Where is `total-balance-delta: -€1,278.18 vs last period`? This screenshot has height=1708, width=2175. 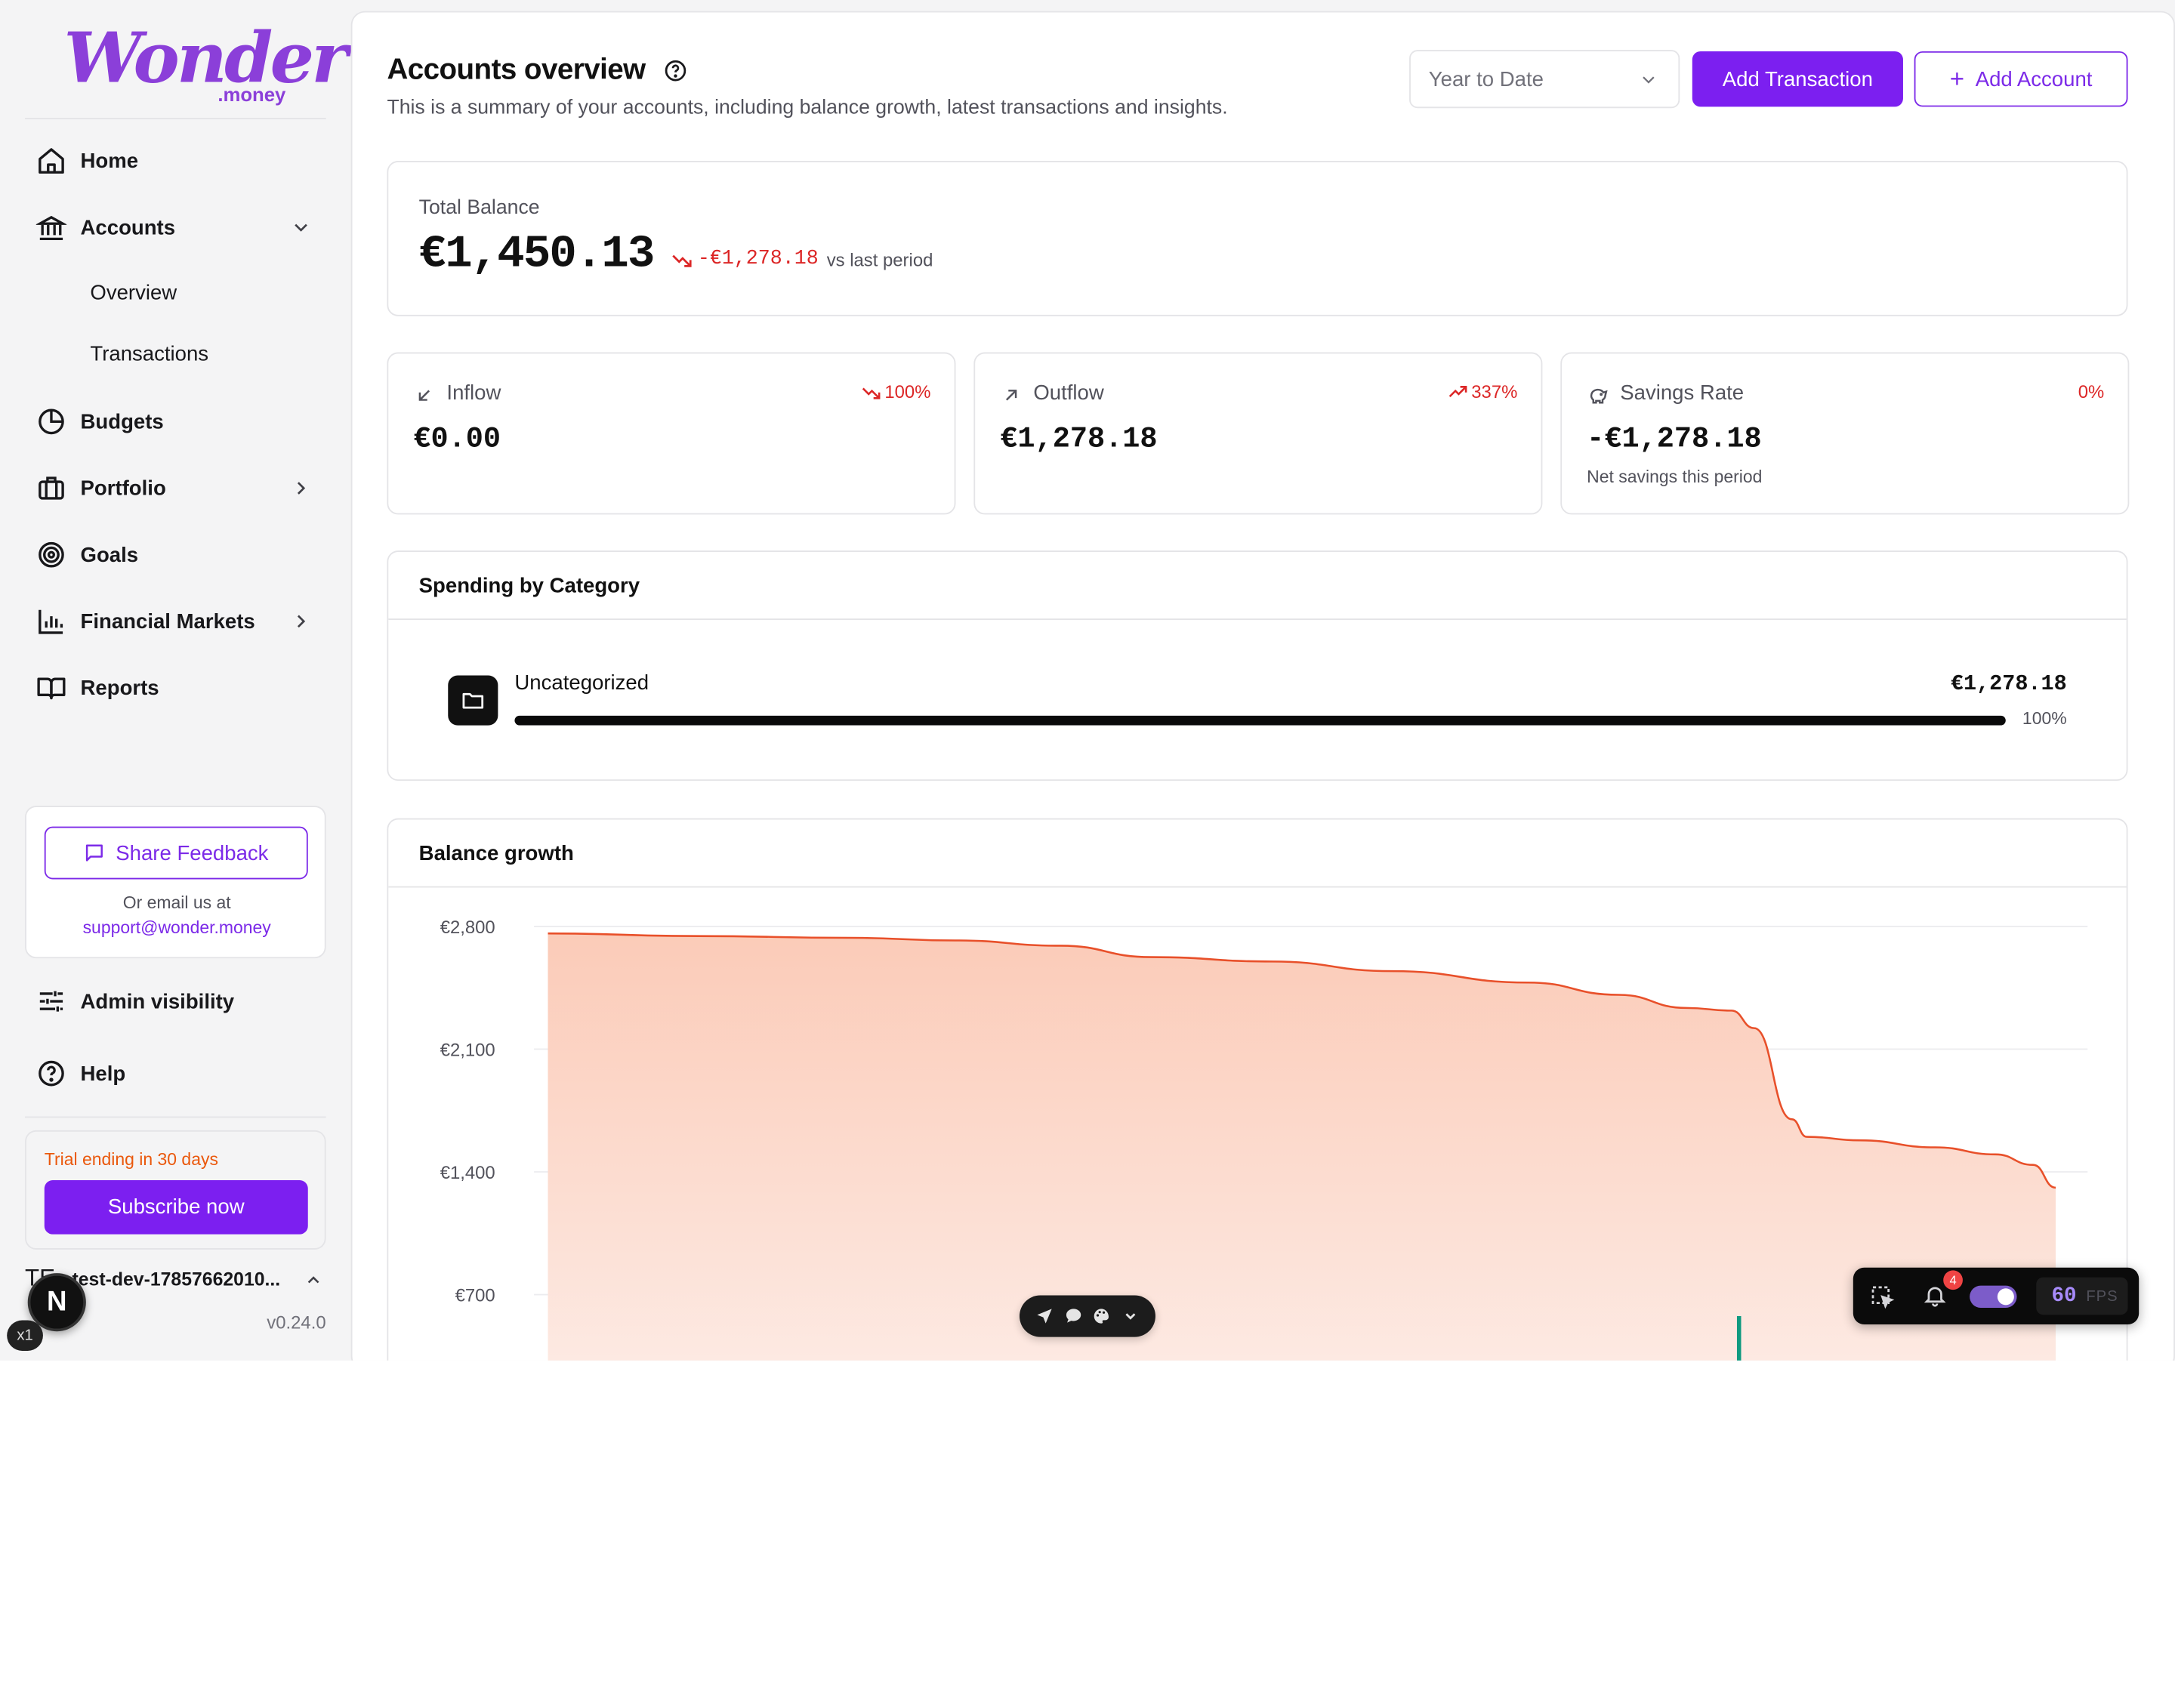
total-balance-delta: -€1,278.18 vs last period is located at coordinates (802, 259).